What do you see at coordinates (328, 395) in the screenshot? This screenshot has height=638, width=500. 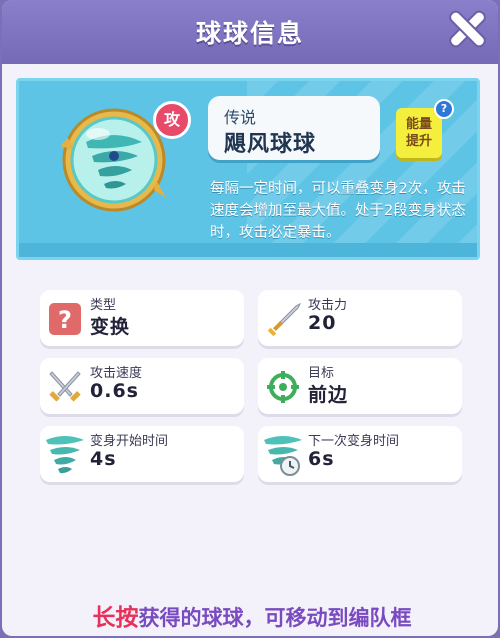 I see `stat-value: 前边` at bounding box center [328, 395].